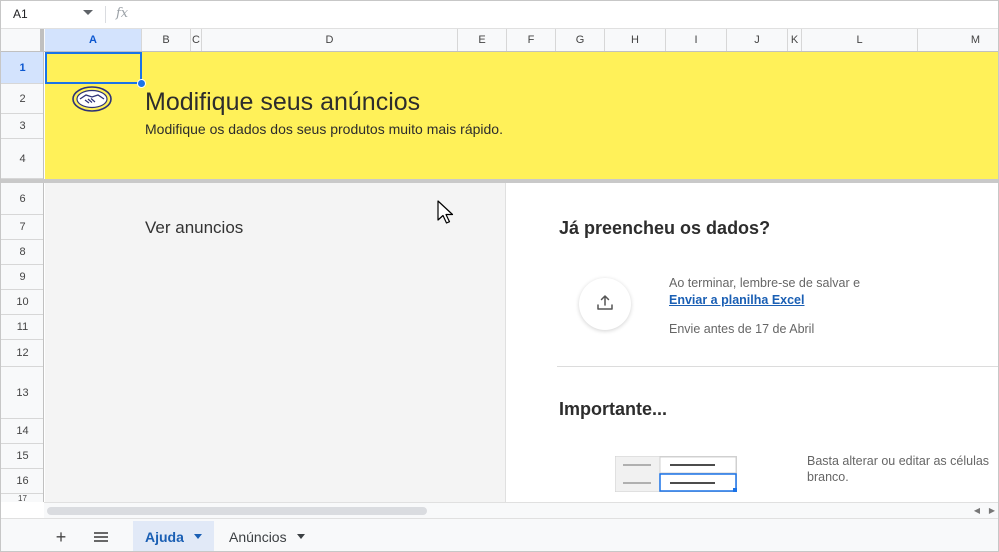 The image size is (999, 552). I want to click on plus-icon: +, so click(61, 537).